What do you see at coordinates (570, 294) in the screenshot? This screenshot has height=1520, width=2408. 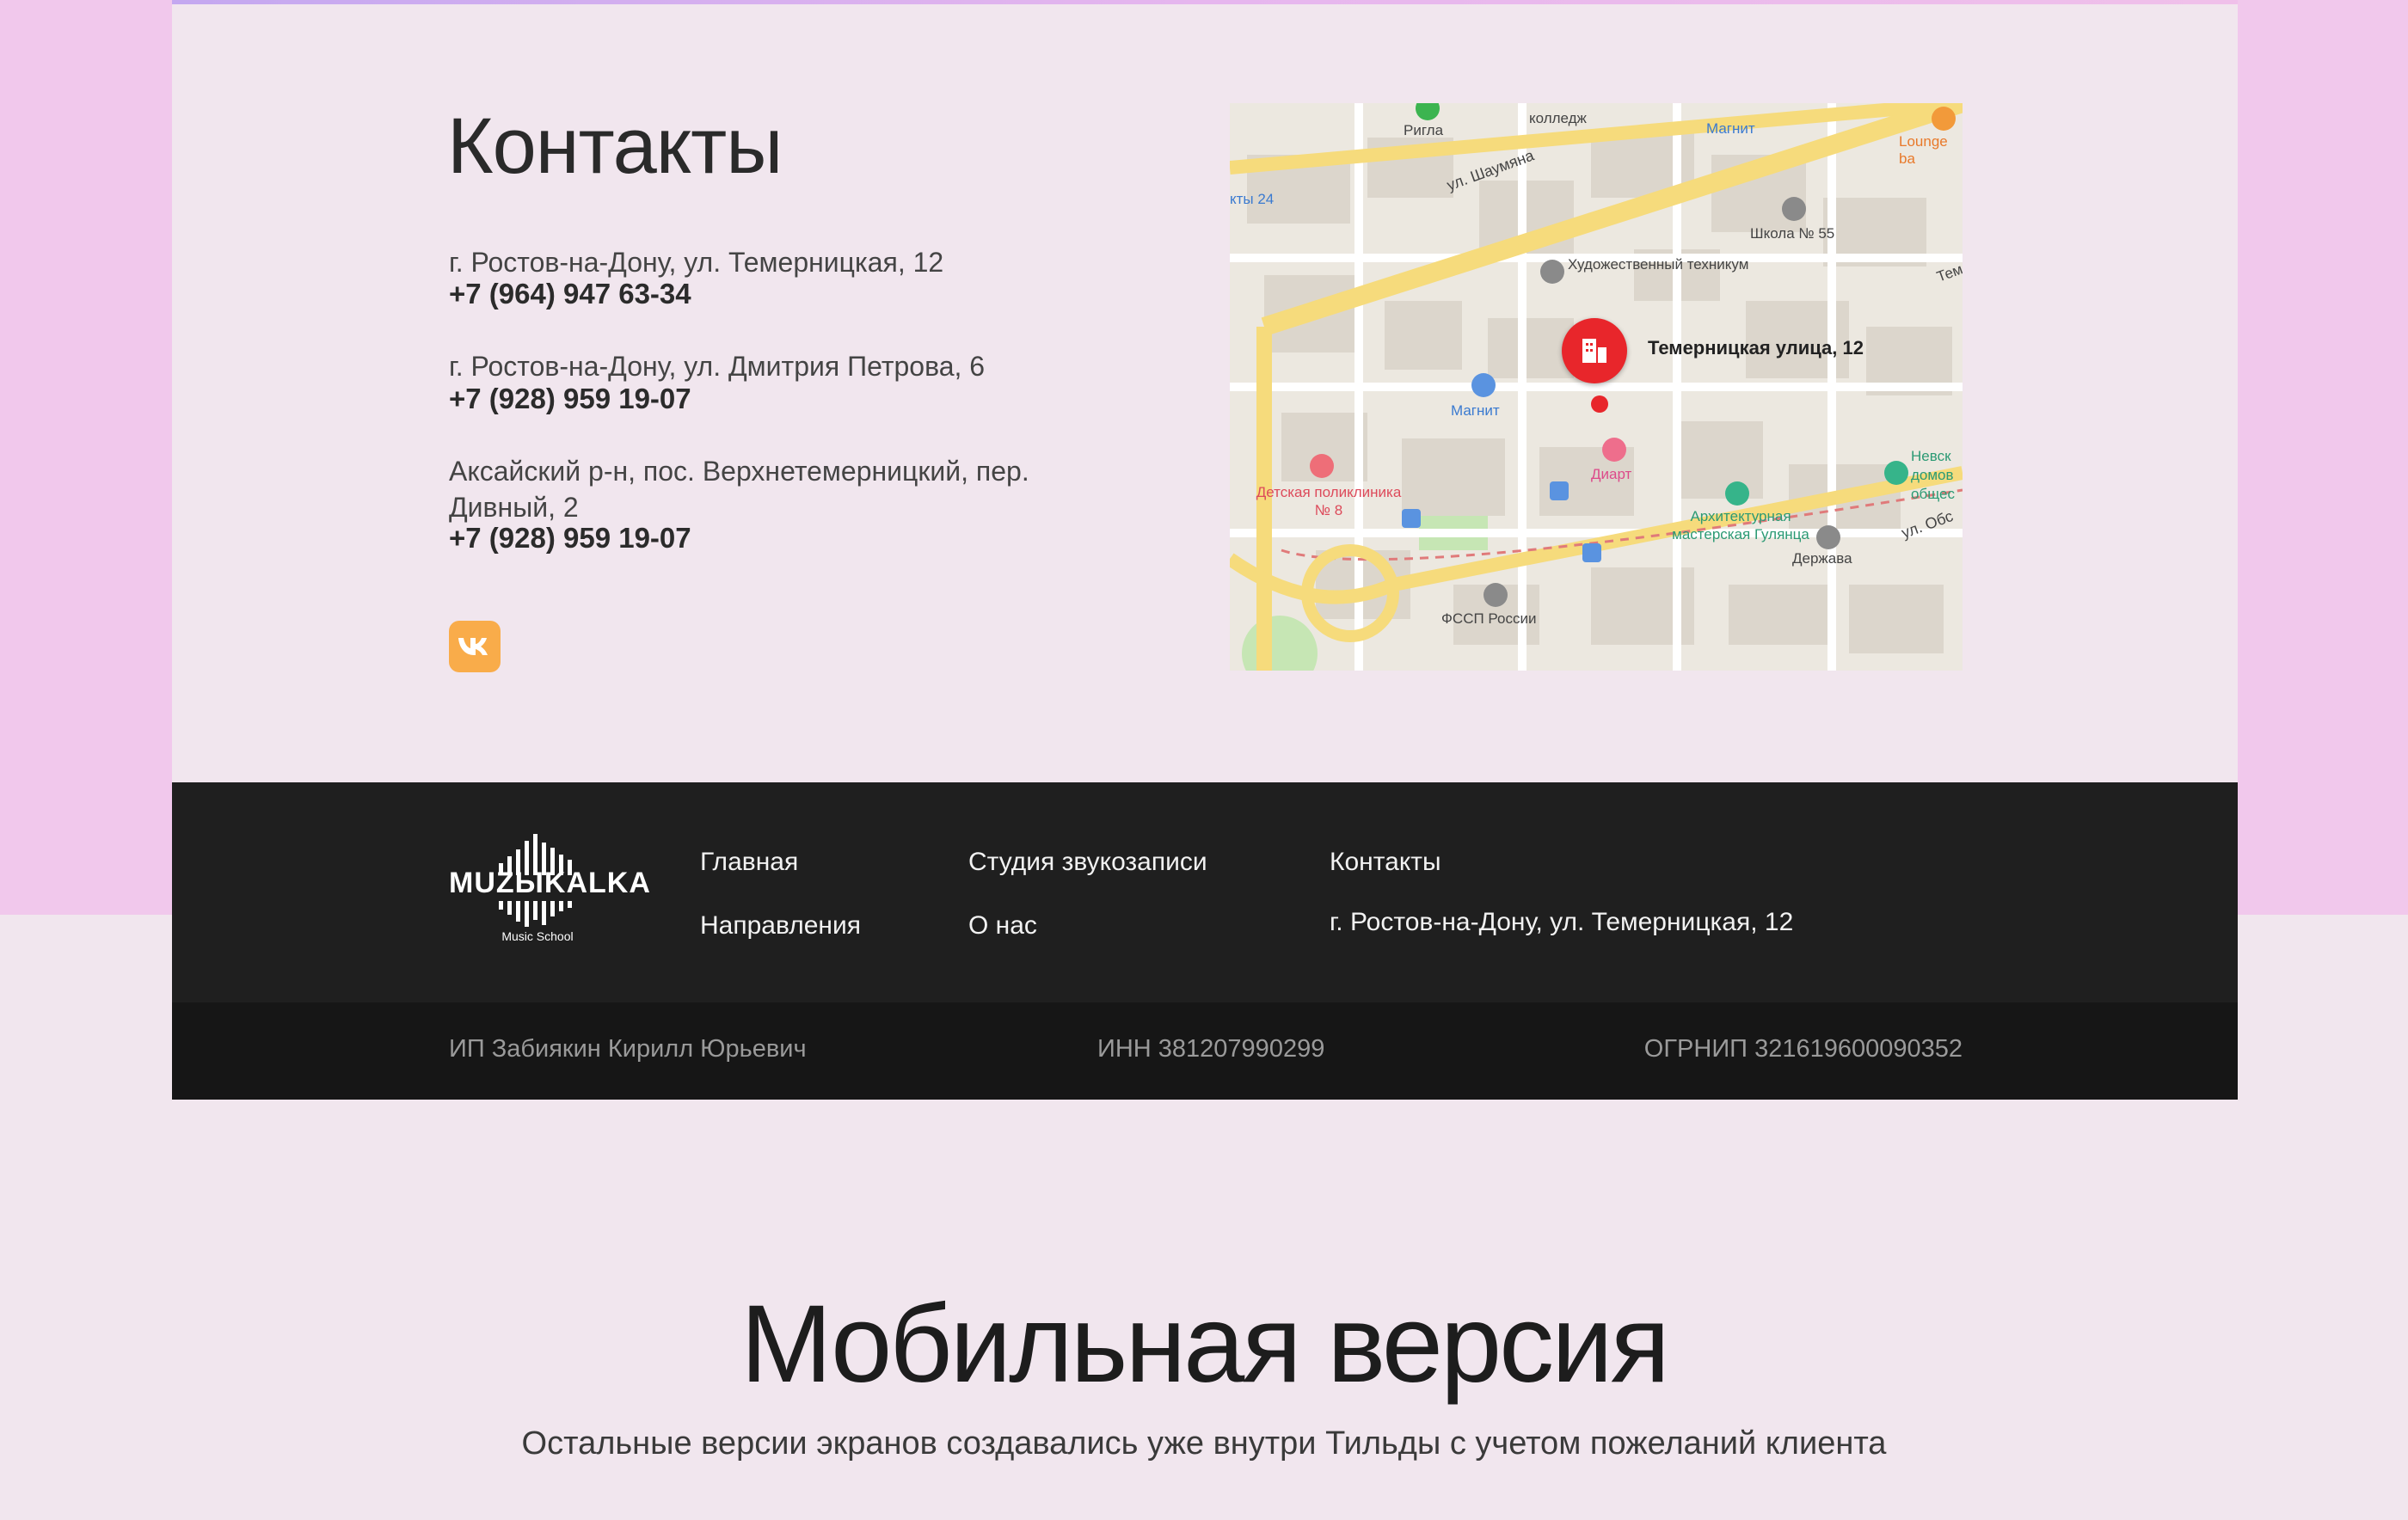 I see `phone-1: +7 (964) 947 63-34` at bounding box center [570, 294].